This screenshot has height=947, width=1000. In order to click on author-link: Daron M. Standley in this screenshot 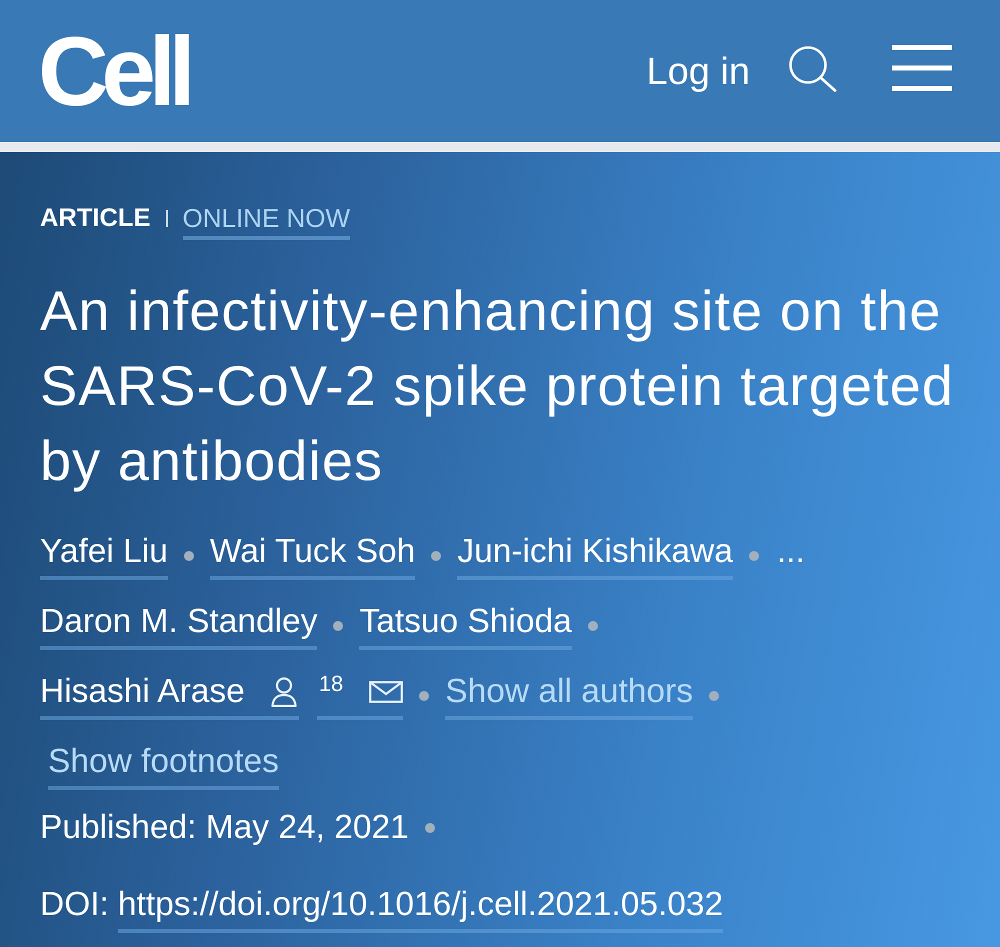, I will do `click(179, 626)`.